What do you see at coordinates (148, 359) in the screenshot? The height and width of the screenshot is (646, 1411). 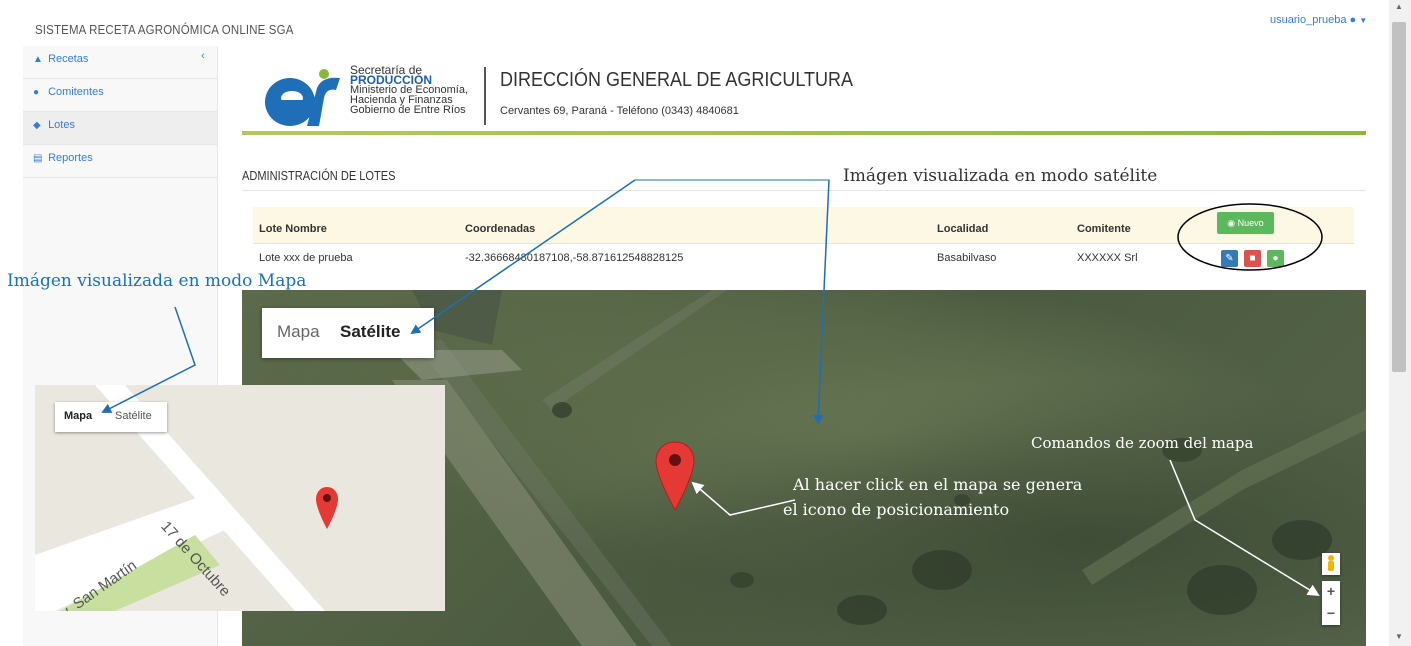 I see `map-mode-arrow` at bounding box center [148, 359].